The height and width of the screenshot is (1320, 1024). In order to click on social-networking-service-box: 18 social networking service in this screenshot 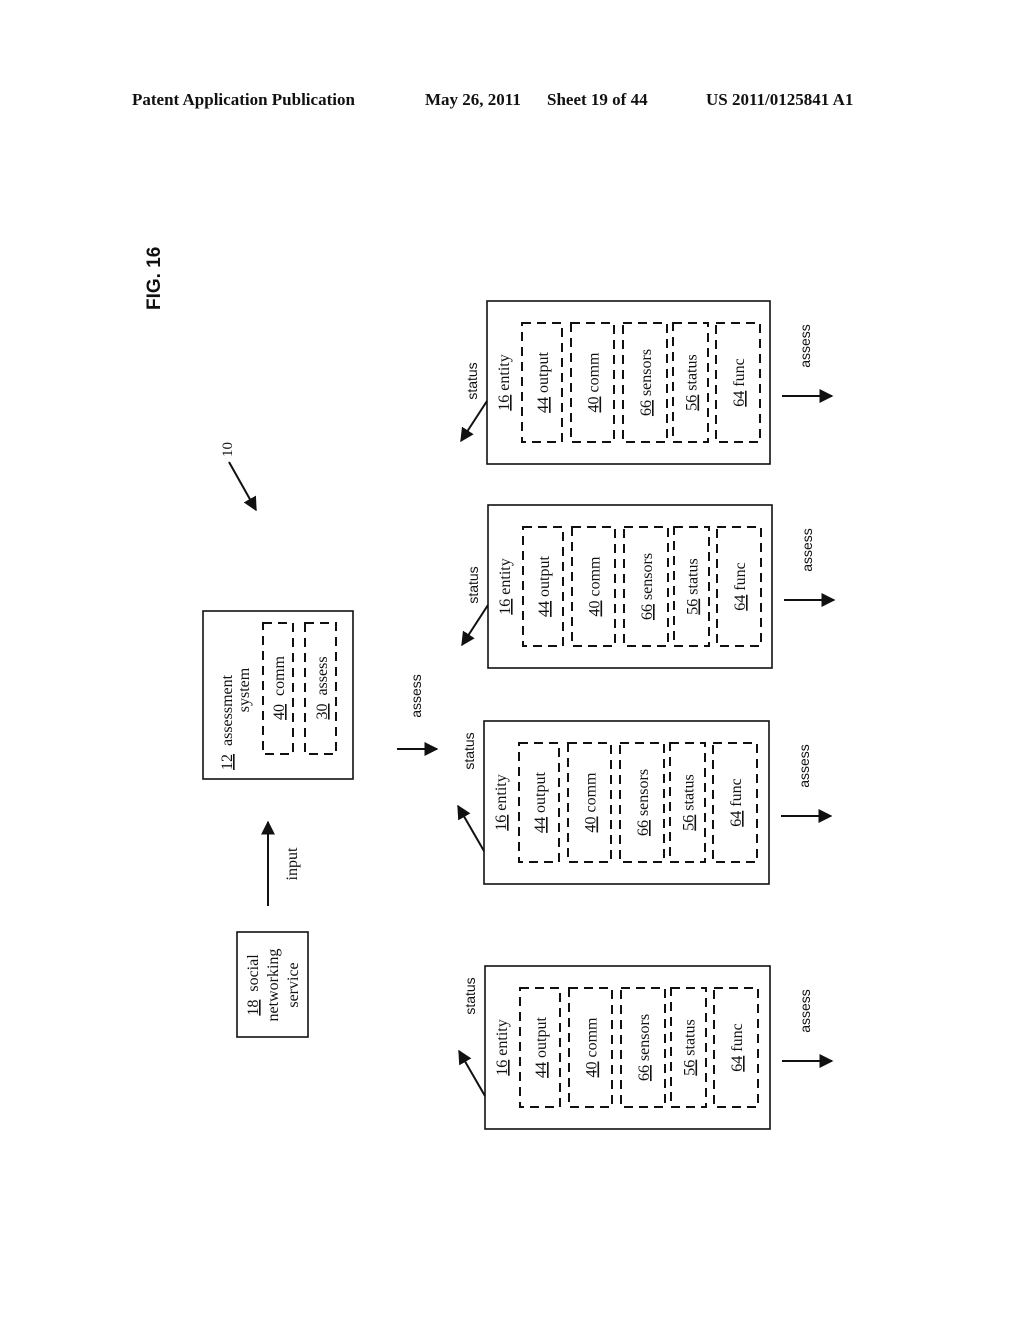, I will do `click(272, 984)`.